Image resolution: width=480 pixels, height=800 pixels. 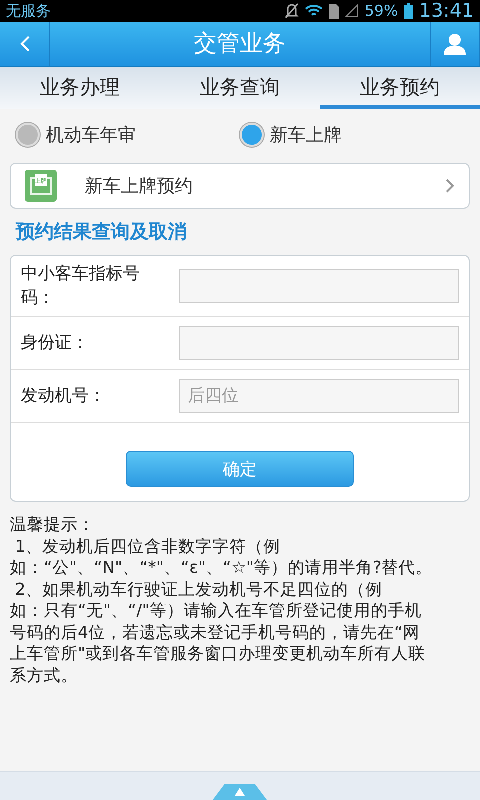 I want to click on chevron-icon, so click(x=450, y=186).